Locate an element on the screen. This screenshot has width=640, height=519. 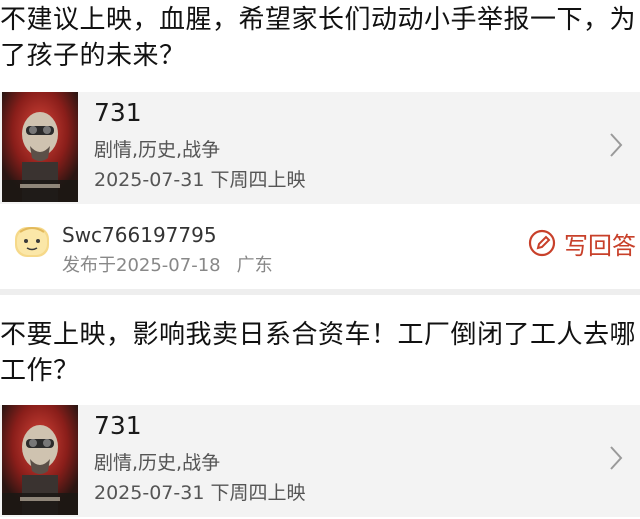
username: Swc766197795 is located at coordinates (139, 235).